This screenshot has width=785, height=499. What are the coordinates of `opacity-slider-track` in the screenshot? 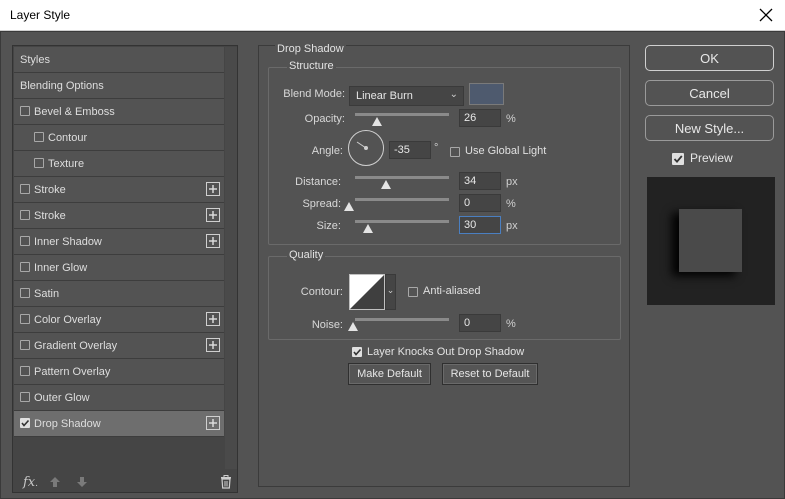 It's located at (402, 114).